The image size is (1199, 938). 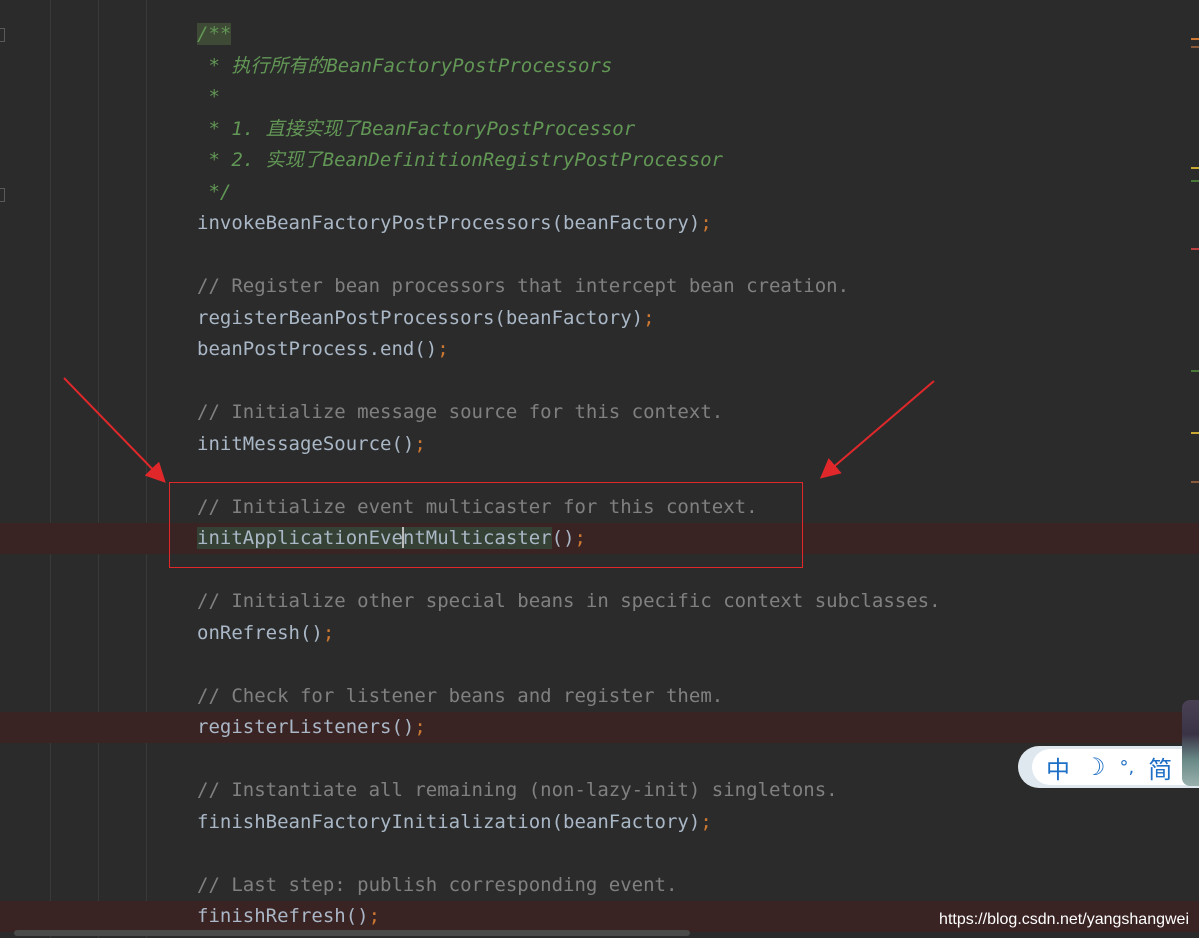 What do you see at coordinates (1058, 767) in the screenshot?
I see `ime-mode-toggle: 中` at bounding box center [1058, 767].